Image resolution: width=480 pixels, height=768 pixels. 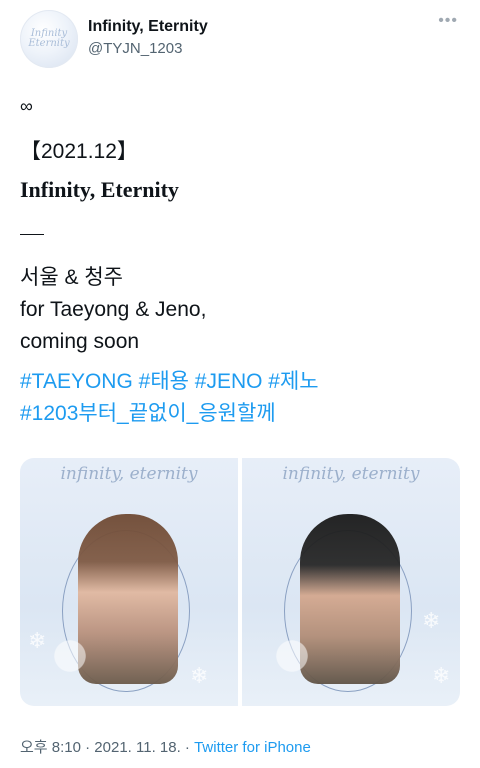 What do you see at coordinates (113, 309) in the screenshot?
I see `artist-line: for Taeyong & Jeno,` at bounding box center [113, 309].